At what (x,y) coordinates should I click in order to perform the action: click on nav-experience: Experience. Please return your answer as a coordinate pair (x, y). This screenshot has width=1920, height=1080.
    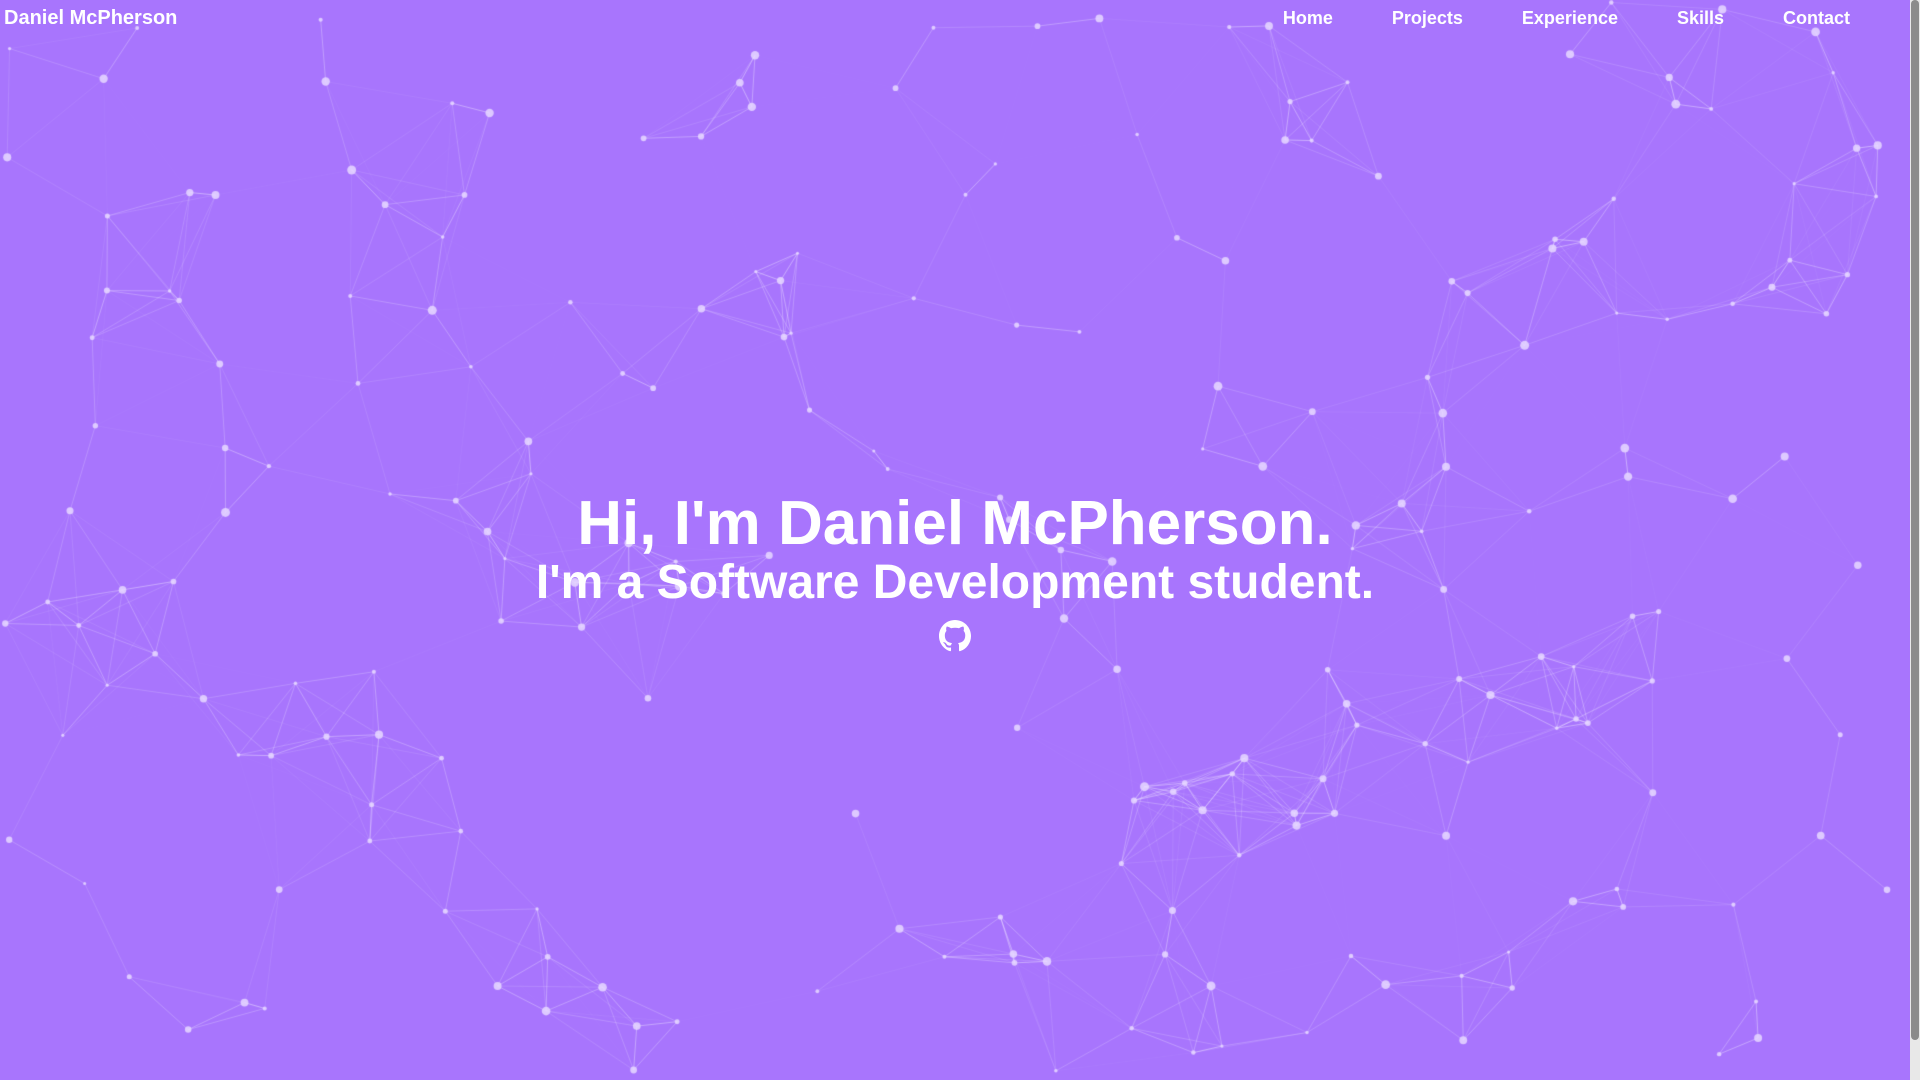
    Looking at the image, I should click on (1570, 18).